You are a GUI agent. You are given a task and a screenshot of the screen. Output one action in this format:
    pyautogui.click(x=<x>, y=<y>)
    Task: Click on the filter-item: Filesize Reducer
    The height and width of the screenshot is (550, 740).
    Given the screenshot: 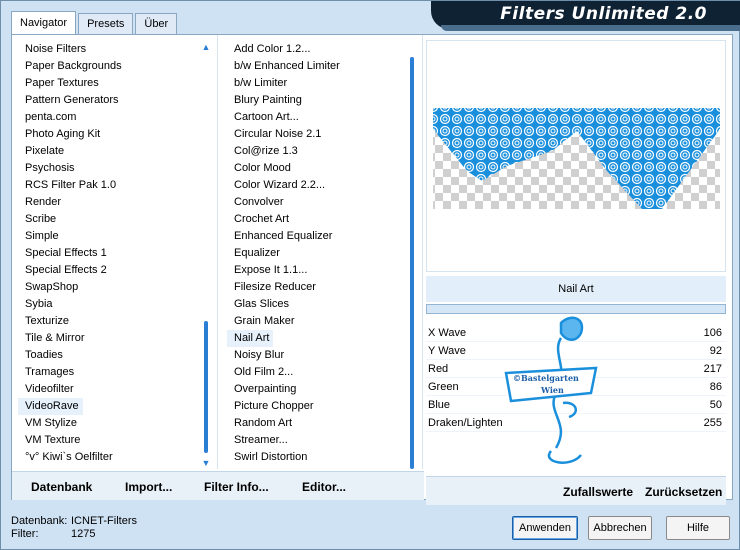 What is the action you would take?
    pyautogui.click(x=316, y=287)
    